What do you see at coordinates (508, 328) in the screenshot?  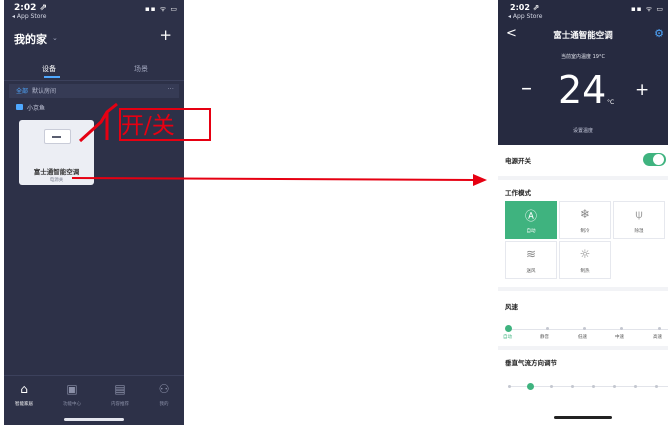 I see `fan-speed-knob` at bounding box center [508, 328].